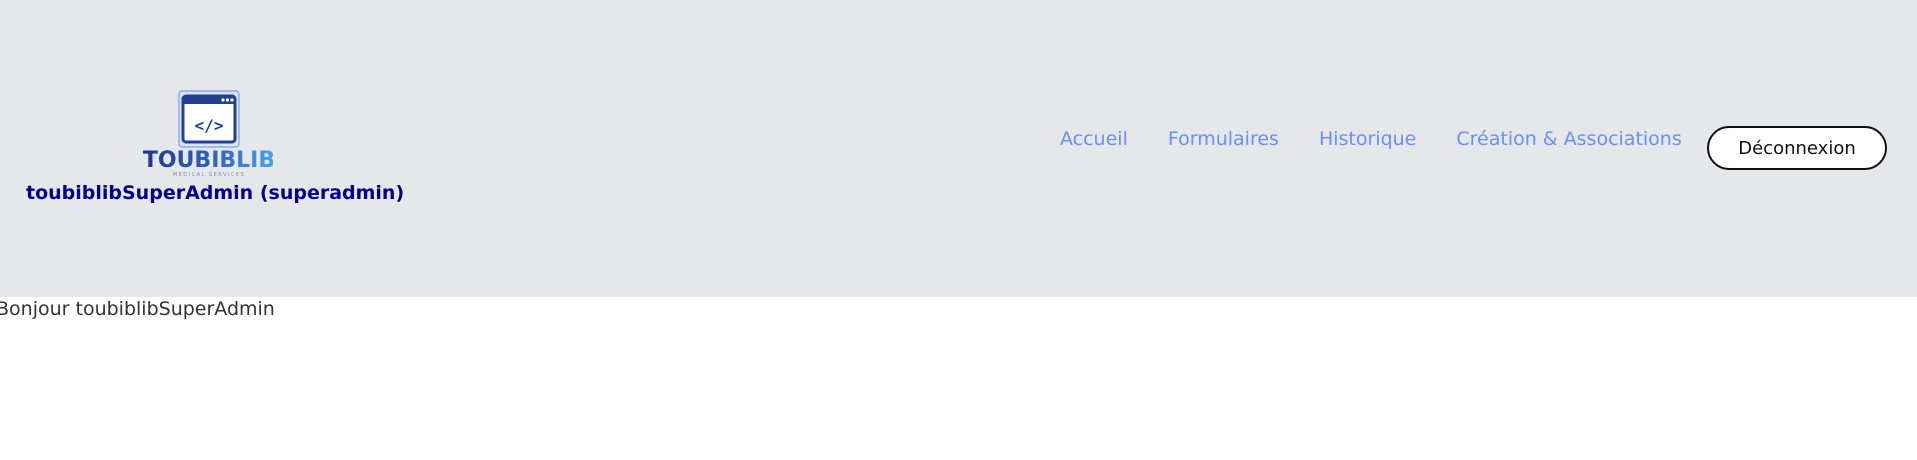 This screenshot has width=1917, height=460. Describe the element at coordinates (1568, 139) in the screenshot. I see `nav-link-creation-associations: Création & Associations` at that location.